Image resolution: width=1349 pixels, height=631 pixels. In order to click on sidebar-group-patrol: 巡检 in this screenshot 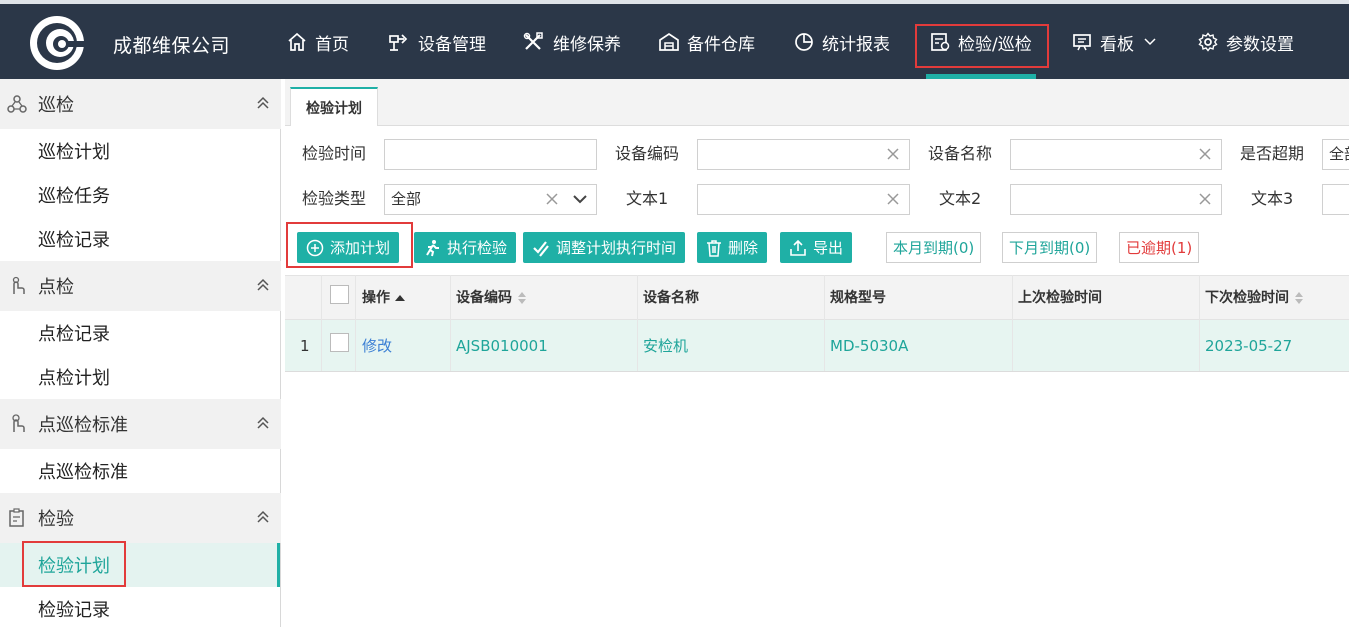, I will do `click(140, 104)`.